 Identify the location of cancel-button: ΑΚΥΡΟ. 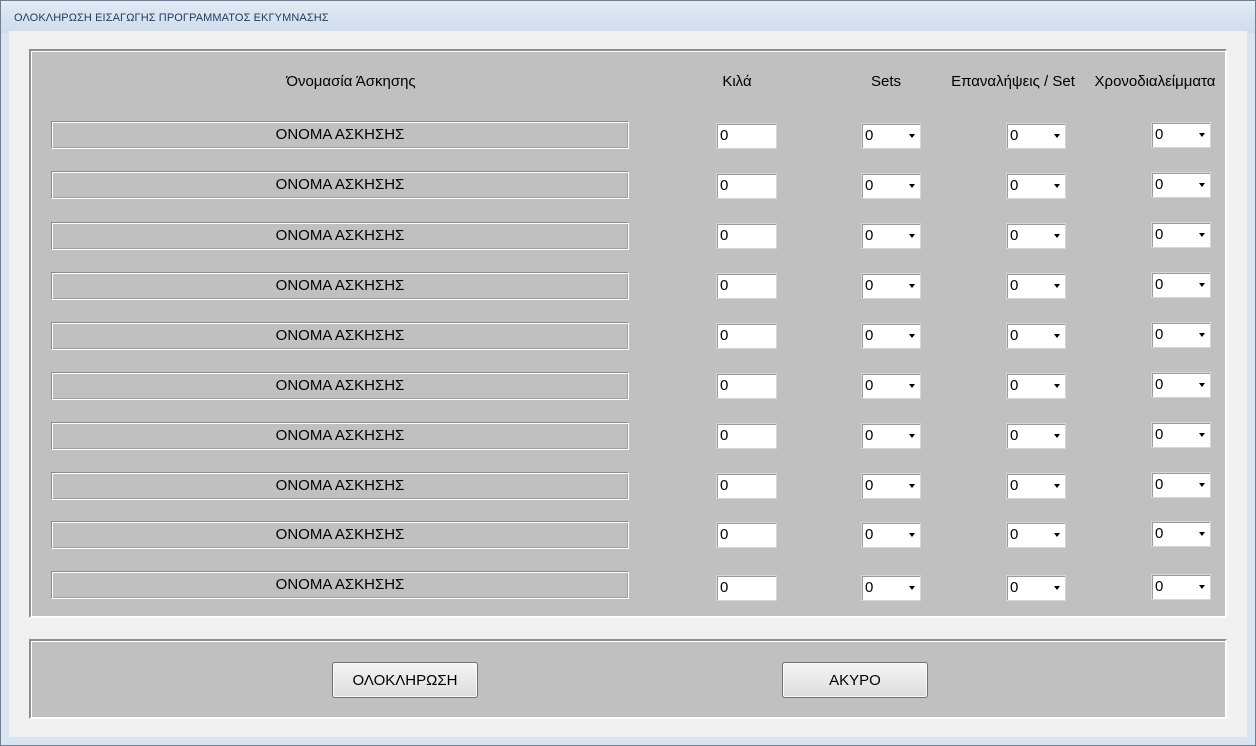
(855, 680).